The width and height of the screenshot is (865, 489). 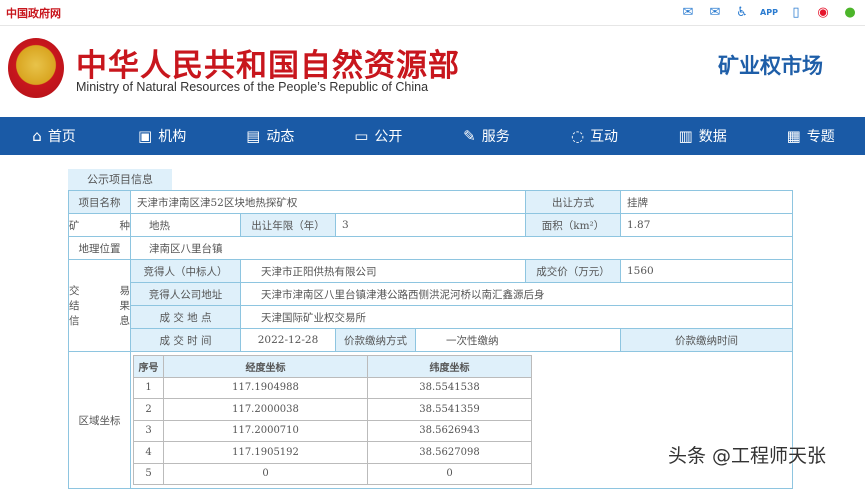 I want to click on chat-icon: ◌, so click(x=577, y=136).